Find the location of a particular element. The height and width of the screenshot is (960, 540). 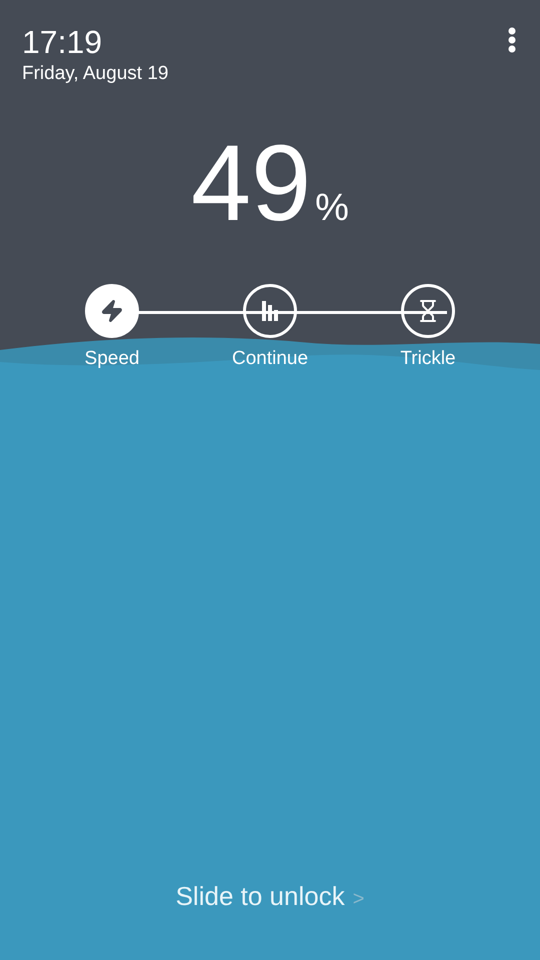

percent-sign: % is located at coordinates (332, 208).